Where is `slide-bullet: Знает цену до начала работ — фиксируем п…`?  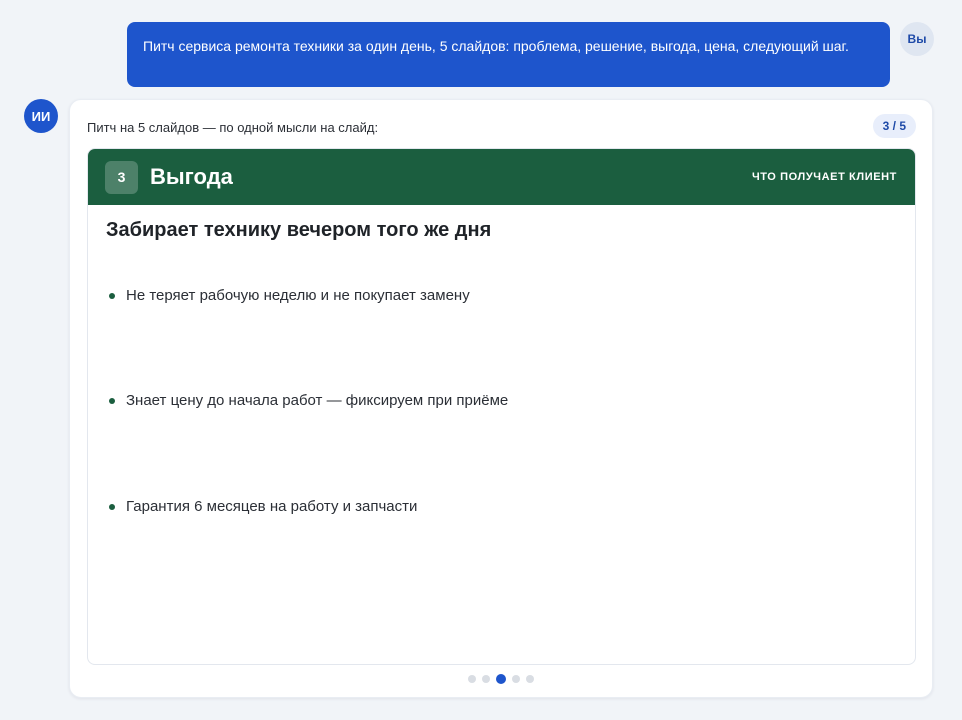
slide-bullet: Знает цену до начала работ — фиксируем п… is located at coordinates (308, 400).